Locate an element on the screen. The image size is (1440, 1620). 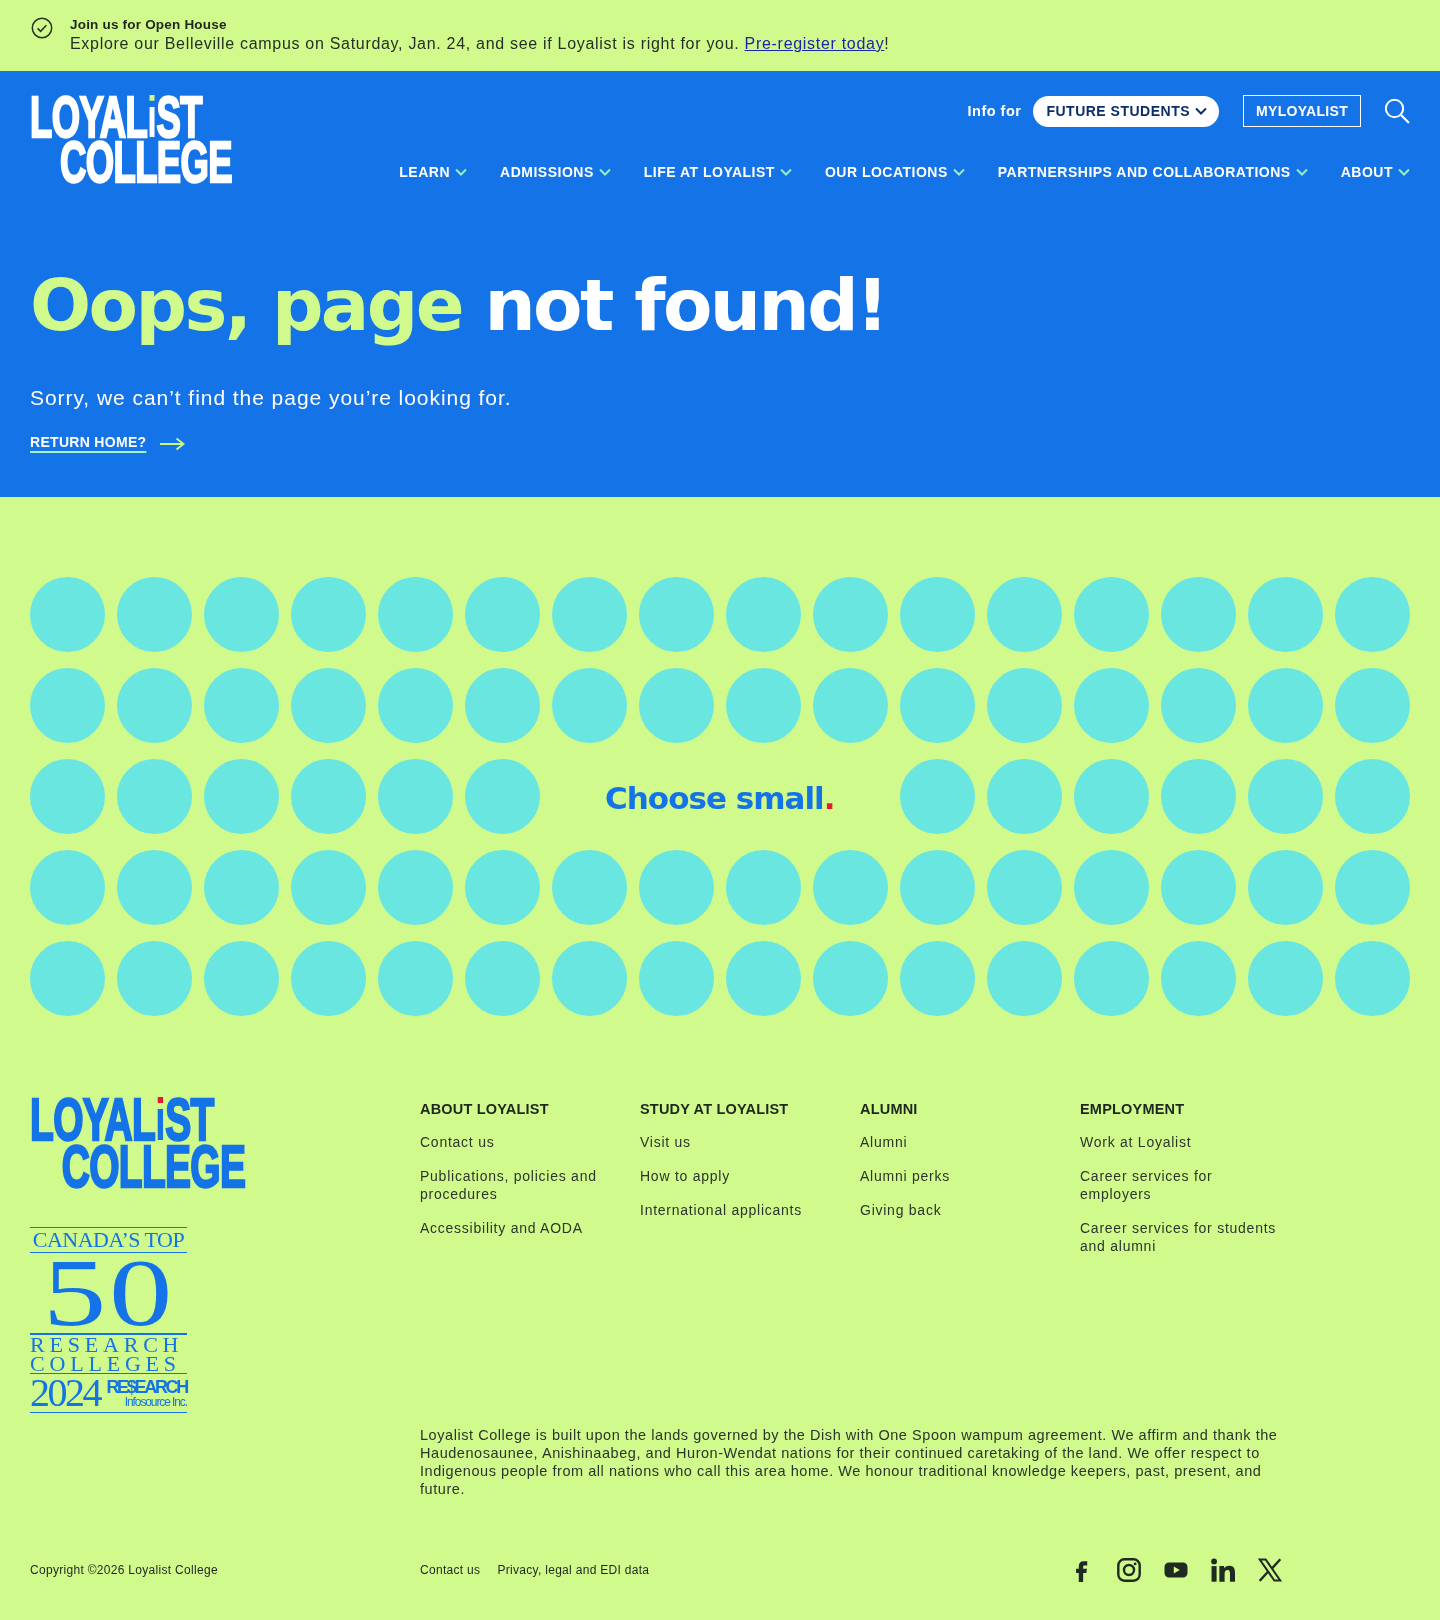
return-home-link: RETURN HOME? is located at coordinates (88, 441).